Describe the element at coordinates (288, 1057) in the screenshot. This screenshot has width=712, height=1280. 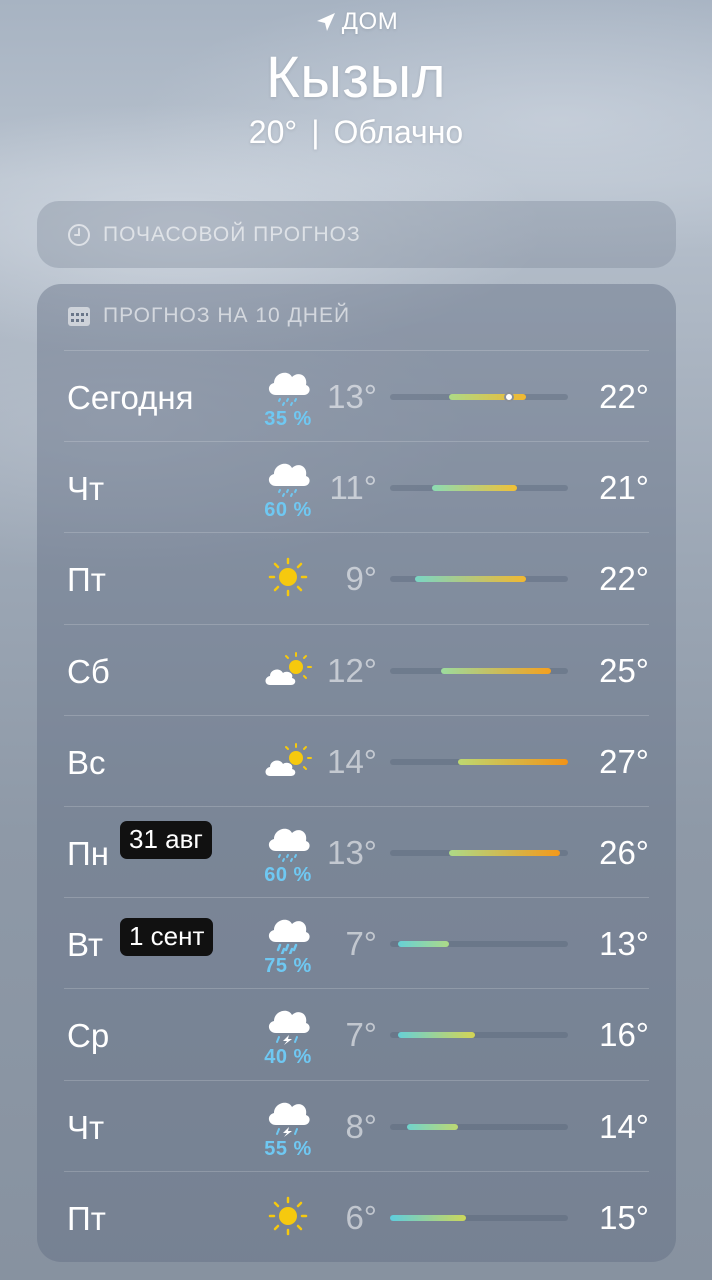
I see `precipitation-chance: 40 %` at that location.